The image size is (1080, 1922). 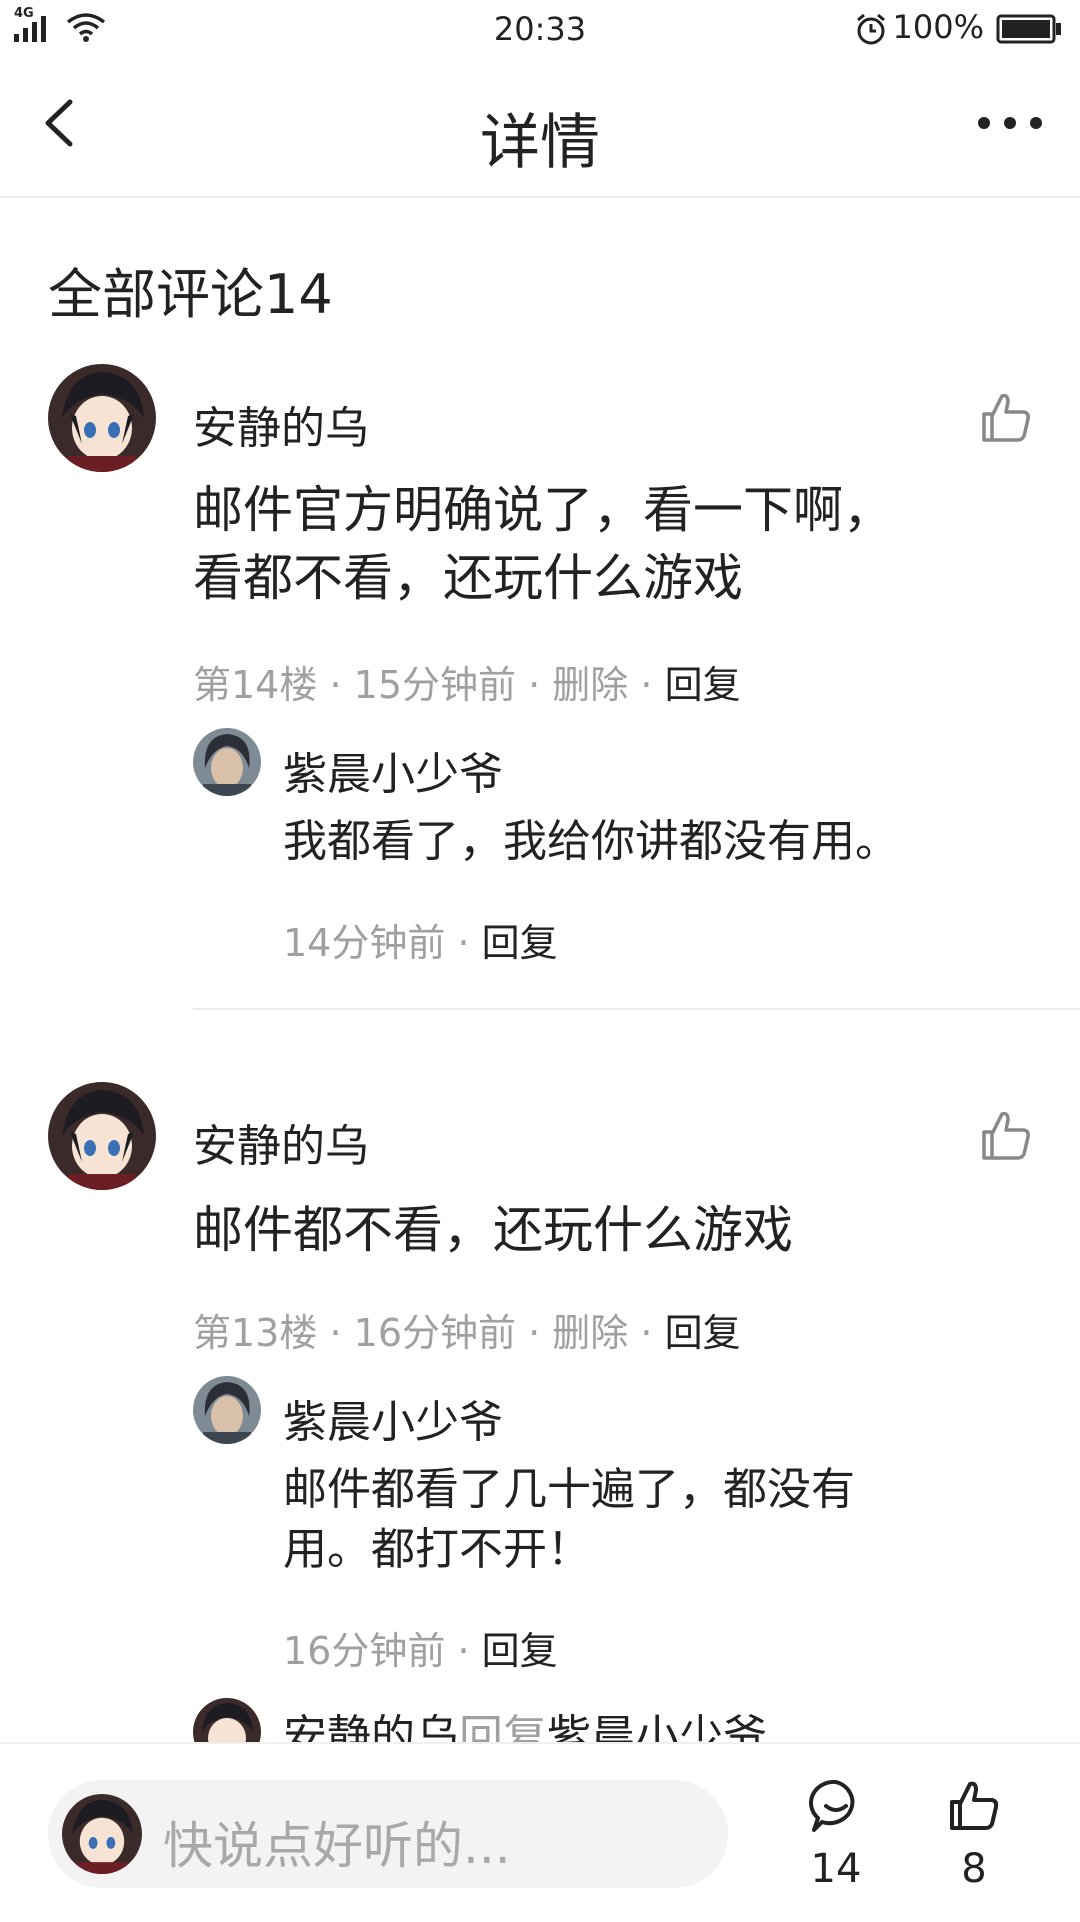 I want to click on partial-reply-text: 安静的乌回复紫晨小少爷, so click(x=525, y=1721).